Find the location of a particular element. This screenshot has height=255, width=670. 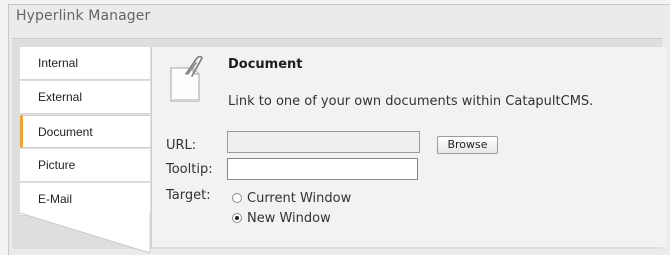

tab-picture: Picture is located at coordinates (85, 165).